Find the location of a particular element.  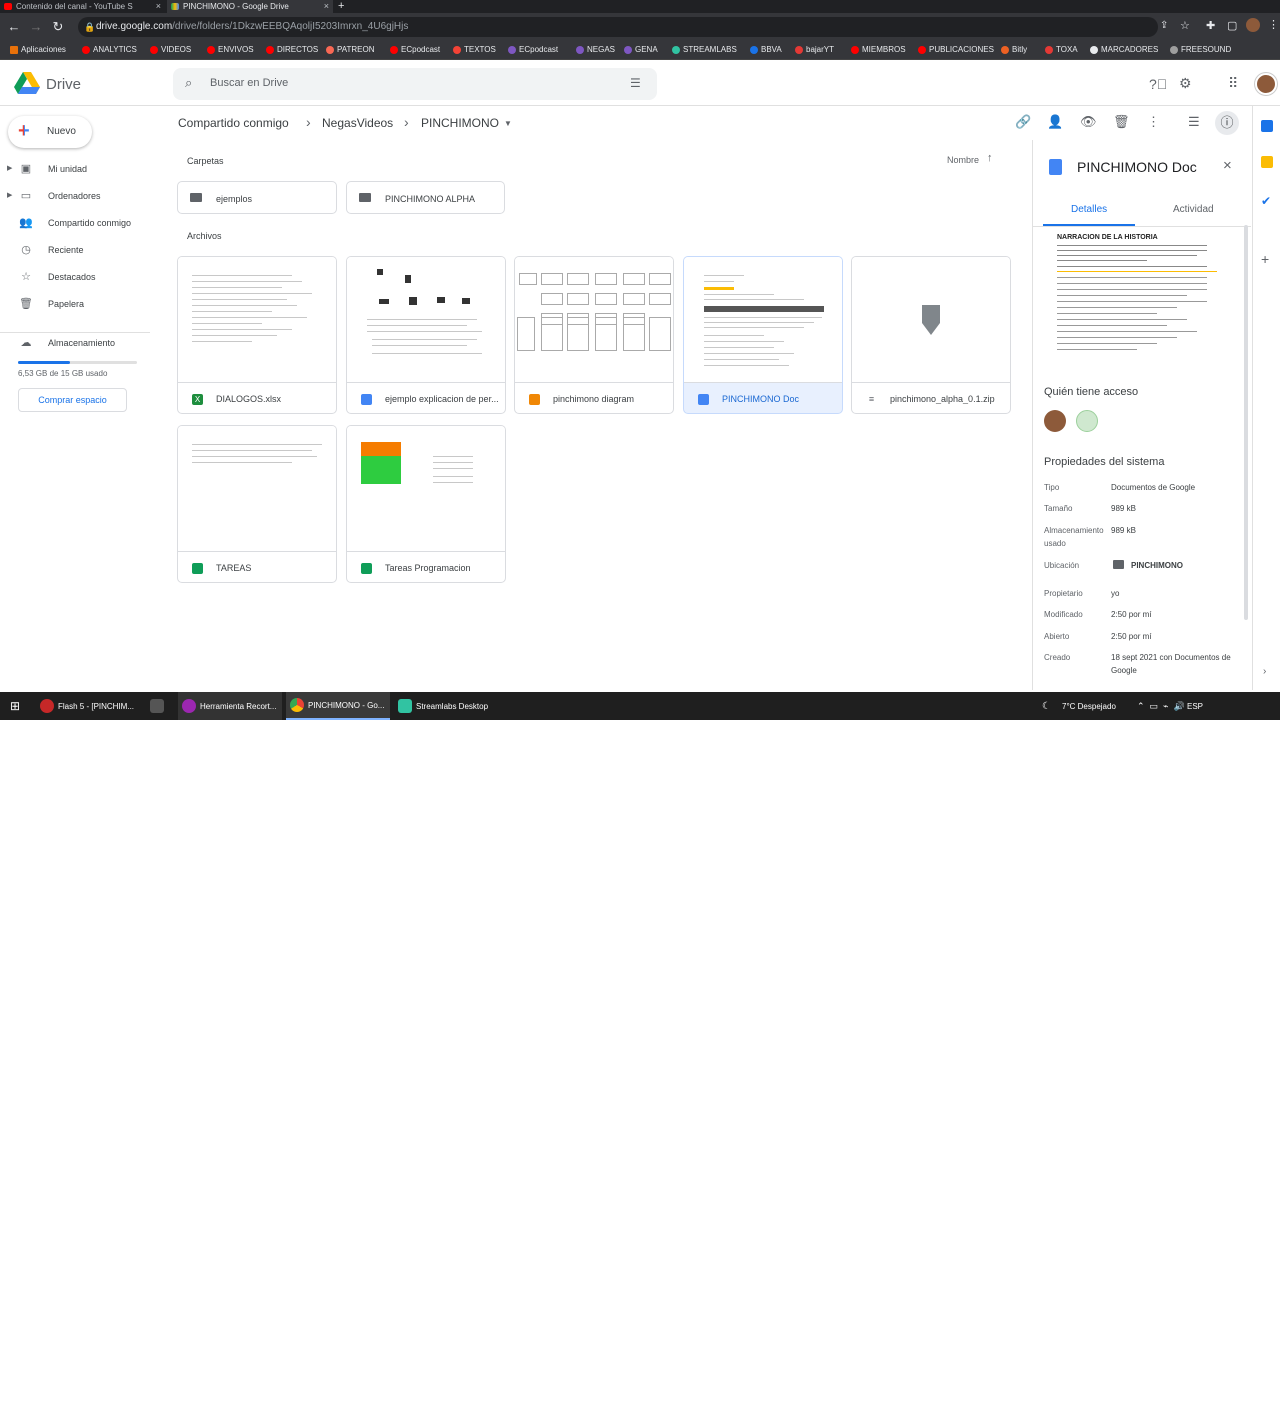

bookmark-item: PATREON is located at coordinates (350, 49).